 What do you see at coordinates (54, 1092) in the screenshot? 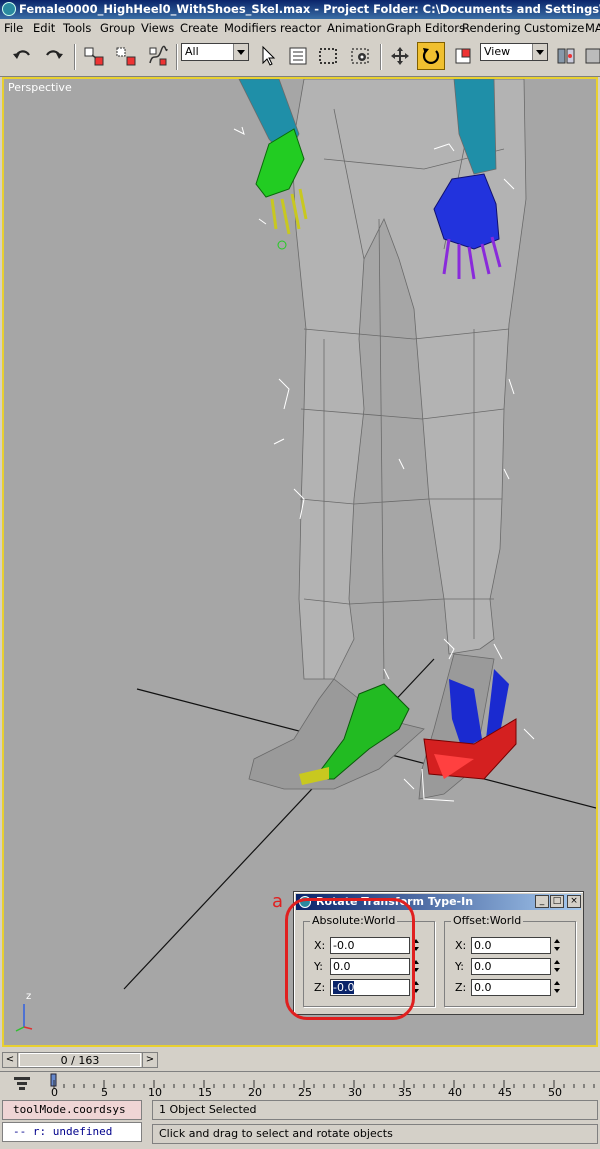
I see `track-tick-label: 0` at bounding box center [54, 1092].